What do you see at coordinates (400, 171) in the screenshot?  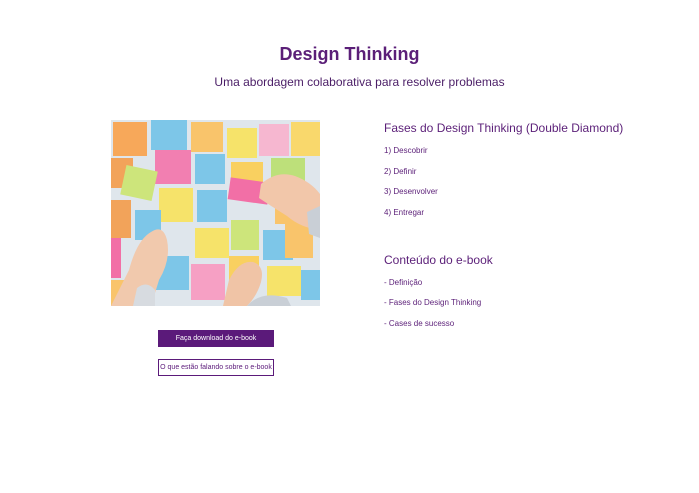 I see `phase-item: 2) Definir` at bounding box center [400, 171].